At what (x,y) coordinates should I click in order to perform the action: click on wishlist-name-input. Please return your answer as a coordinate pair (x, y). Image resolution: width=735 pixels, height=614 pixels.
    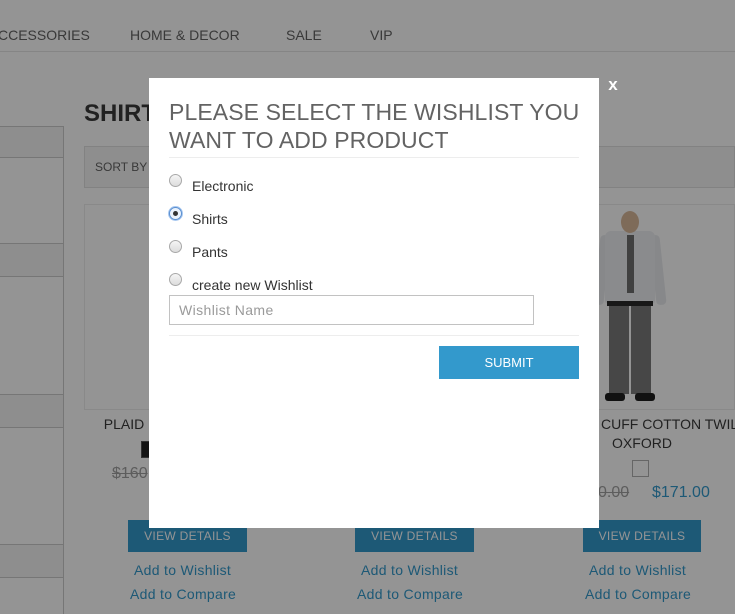
    Looking at the image, I should click on (351, 310).